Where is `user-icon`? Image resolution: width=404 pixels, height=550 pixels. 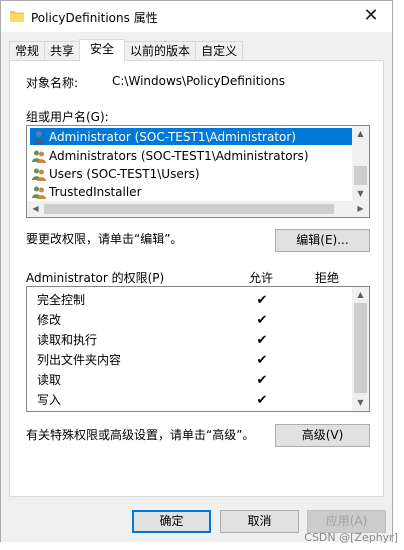
user-icon is located at coordinates (39, 137).